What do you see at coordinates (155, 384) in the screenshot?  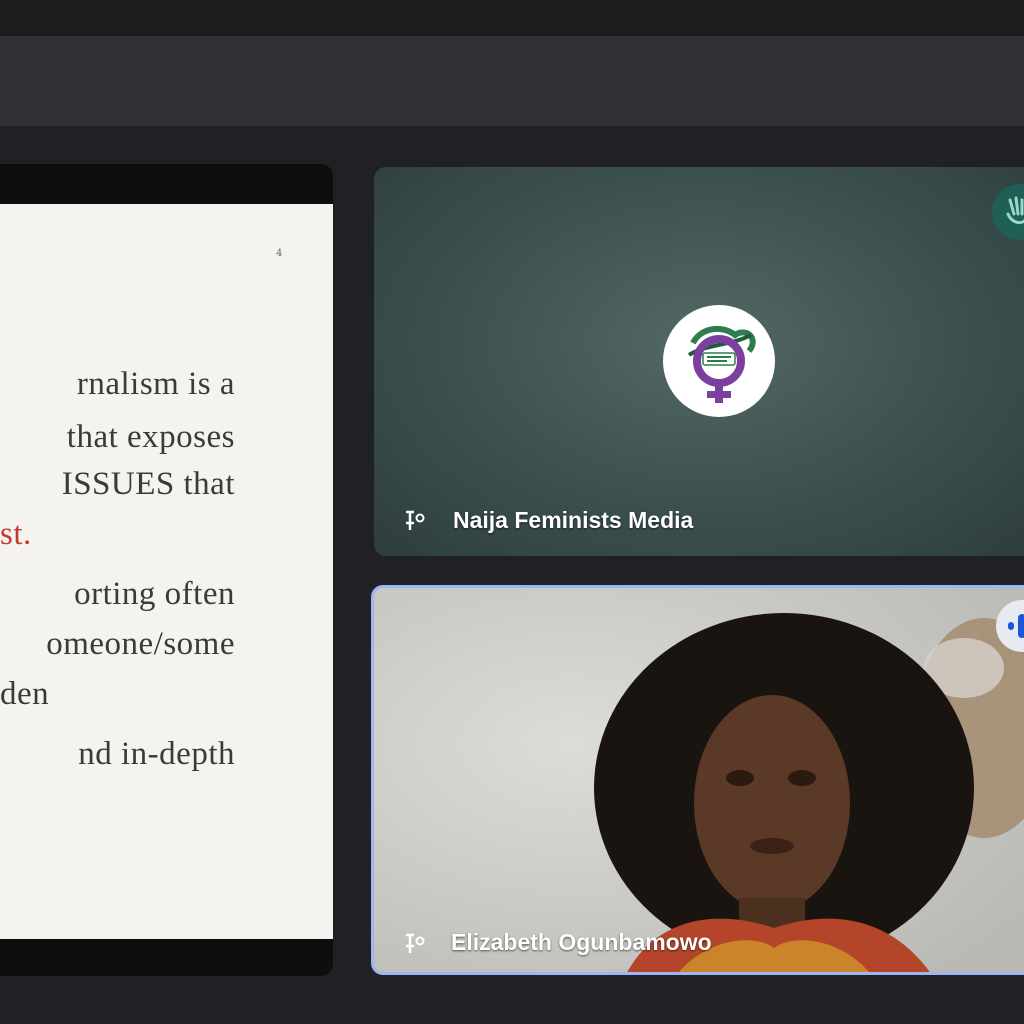 I see `slide-text-line: rnalism is a` at bounding box center [155, 384].